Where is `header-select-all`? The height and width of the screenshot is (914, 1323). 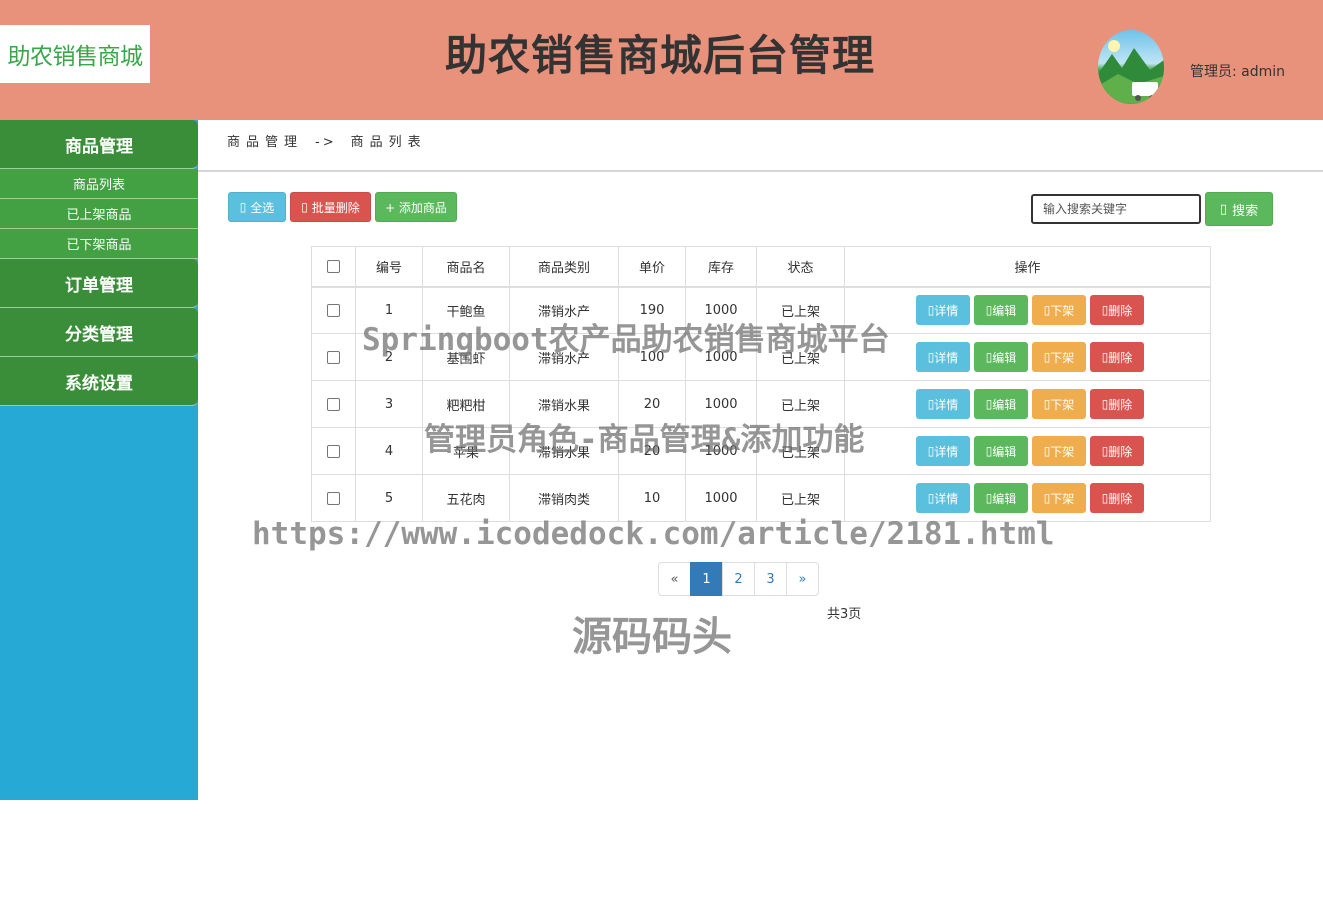
header-select-all is located at coordinates (333, 267).